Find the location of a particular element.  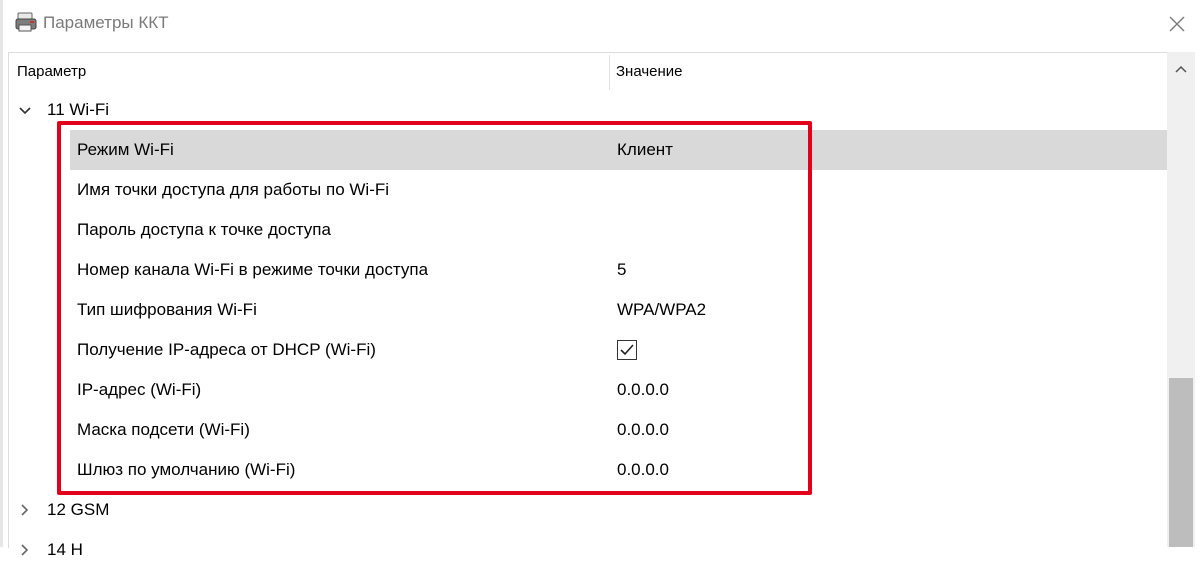

row-label: IP-адрес (Wi-Fi) is located at coordinates (139, 389).